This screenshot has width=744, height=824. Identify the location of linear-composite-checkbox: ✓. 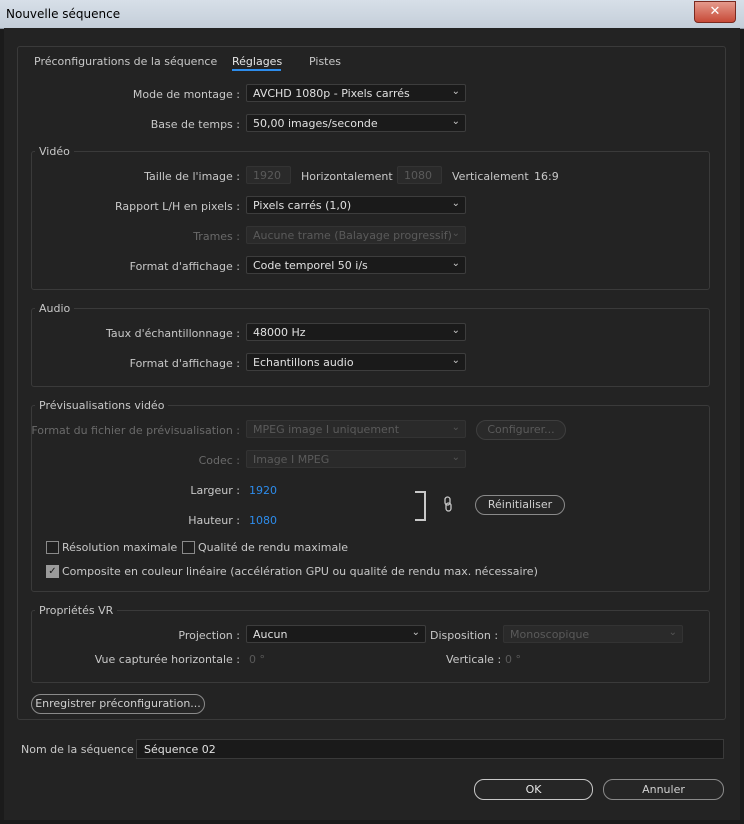
(52, 571).